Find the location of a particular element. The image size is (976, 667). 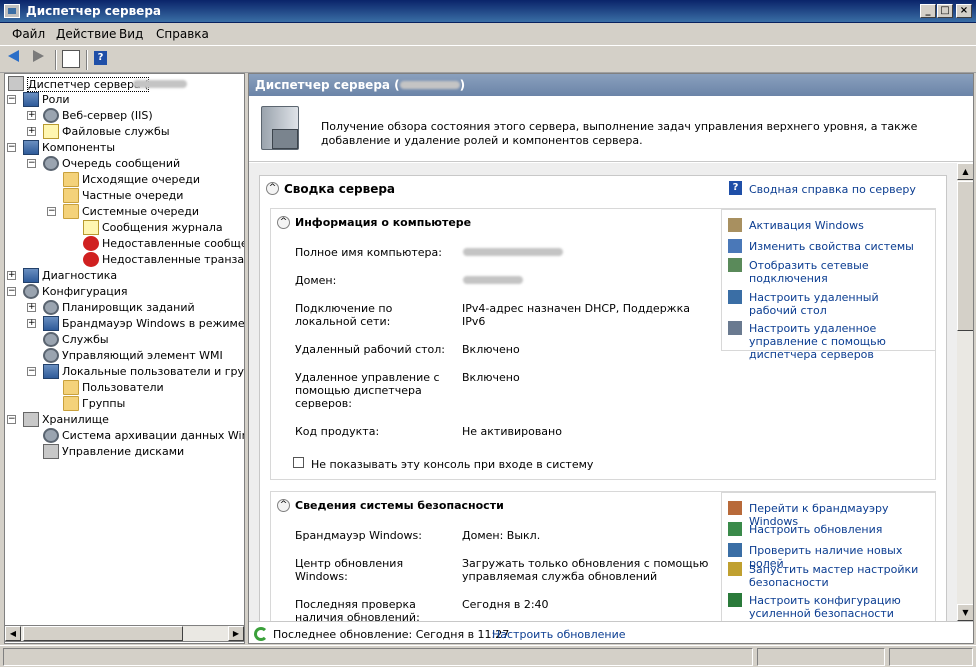

menu-file: Файл is located at coordinates (28, 34).